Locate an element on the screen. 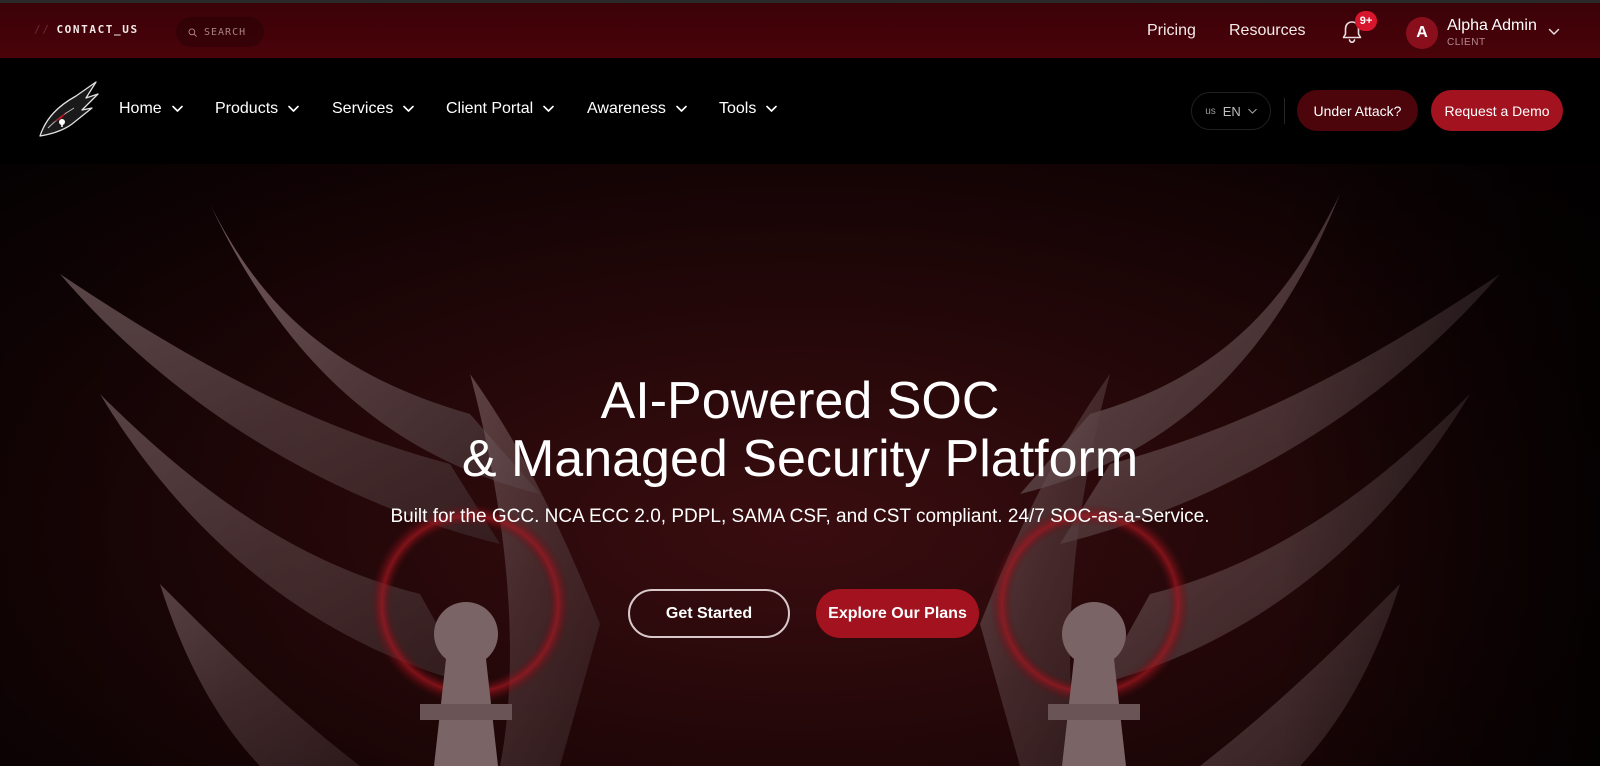 This screenshot has width=1600, height=766. search-box is located at coordinates (220, 32).